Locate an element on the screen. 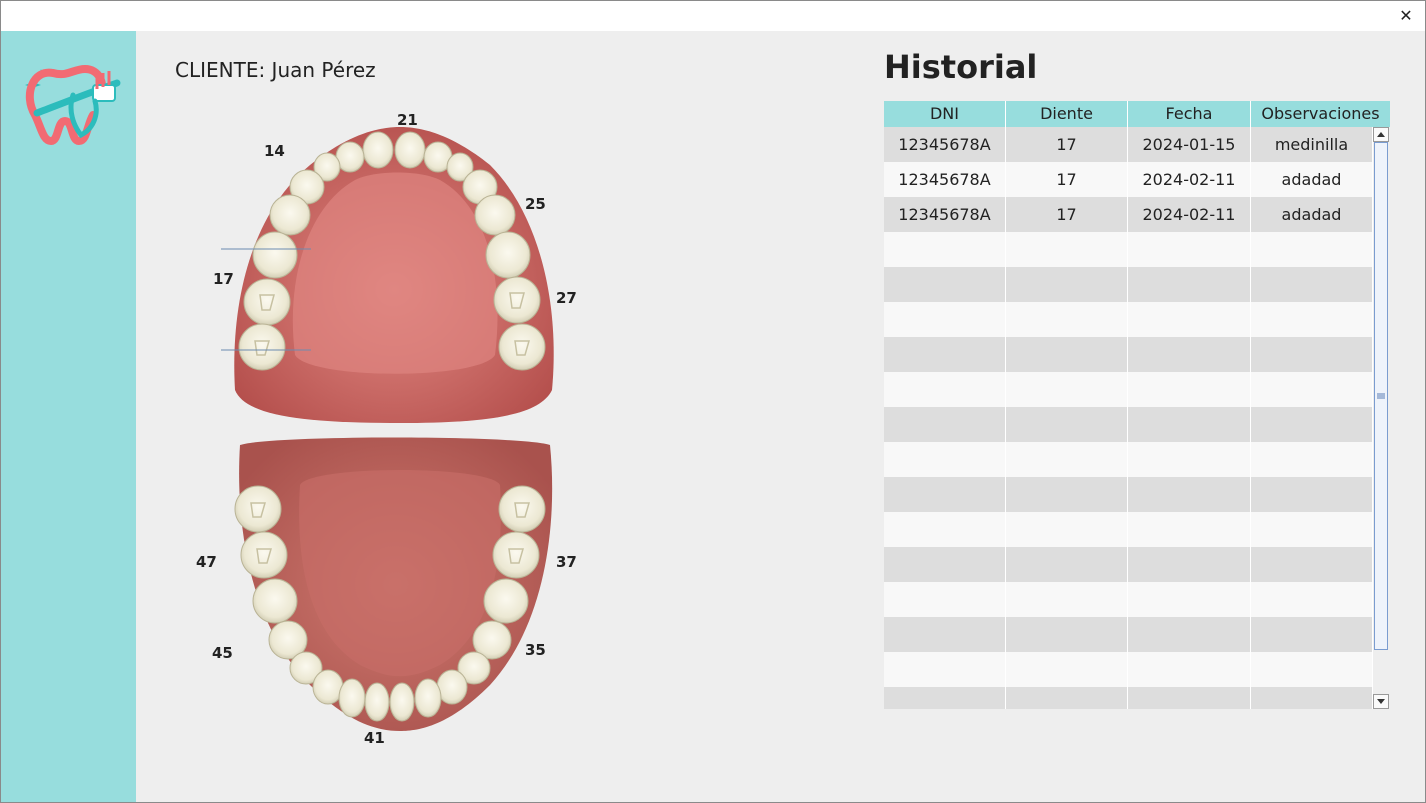 Image resolution: width=1426 pixels, height=803 pixels. grip-icon is located at coordinates (1381, 396).